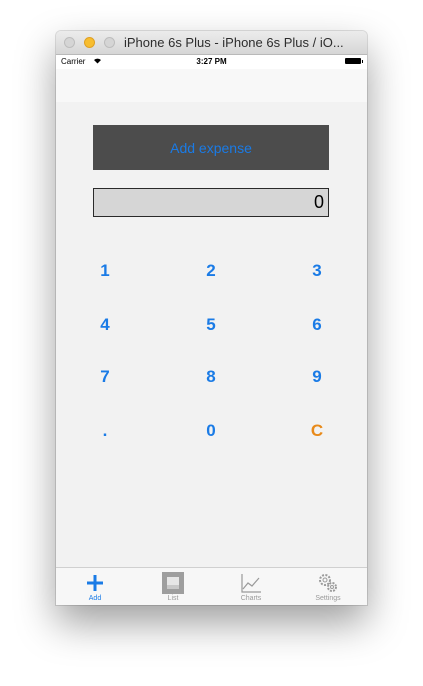  What do you see at coordinates (211, 85) in the screenshot?
I see `navigation-bar` at bounding box center [211, 85].